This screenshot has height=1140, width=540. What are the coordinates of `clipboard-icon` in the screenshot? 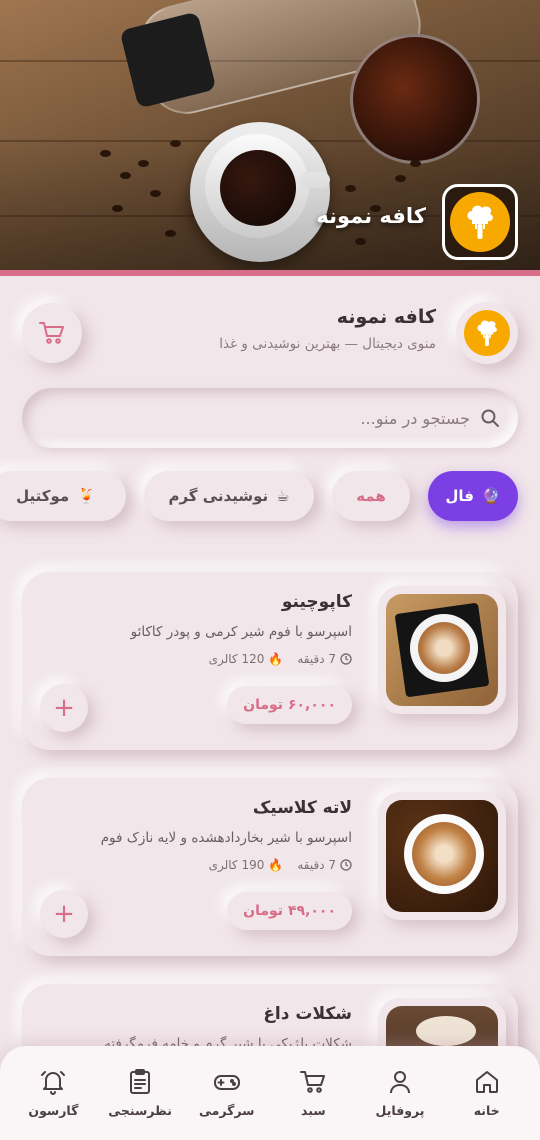 It's located at (140, 1081).